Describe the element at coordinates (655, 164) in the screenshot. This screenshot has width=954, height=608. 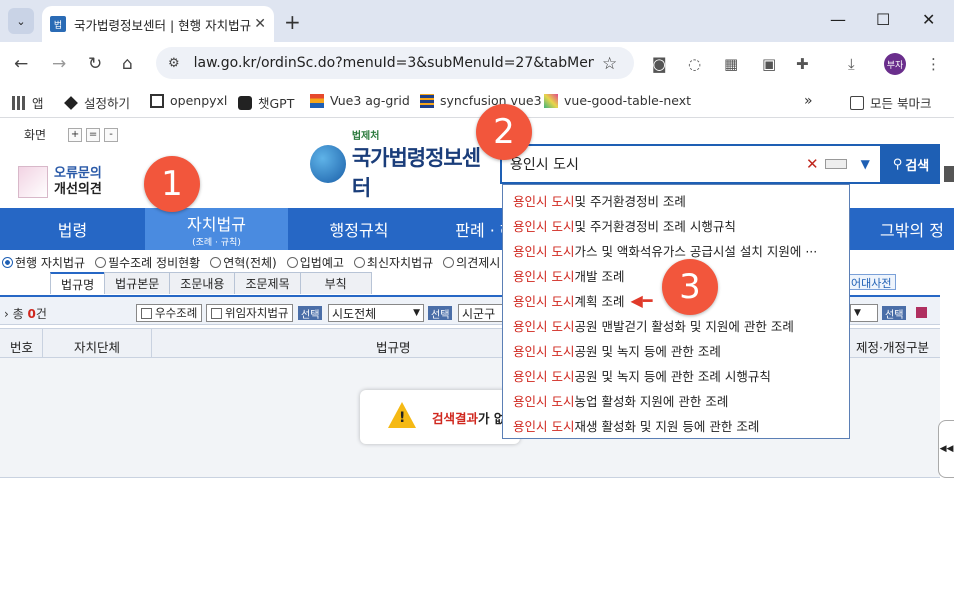
I see `search-input` at that location.